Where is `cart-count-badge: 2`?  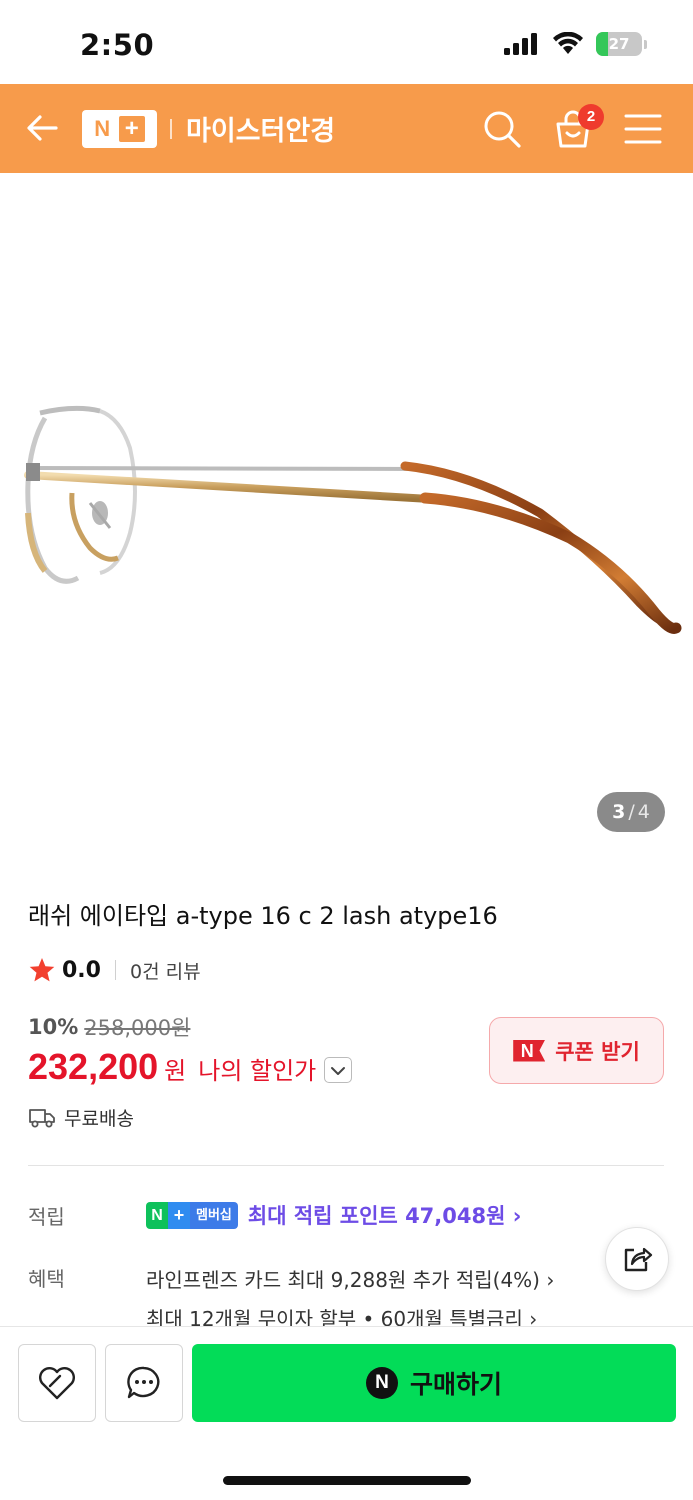
cart-count-badge: 2 is located at coordinates (591, 117).